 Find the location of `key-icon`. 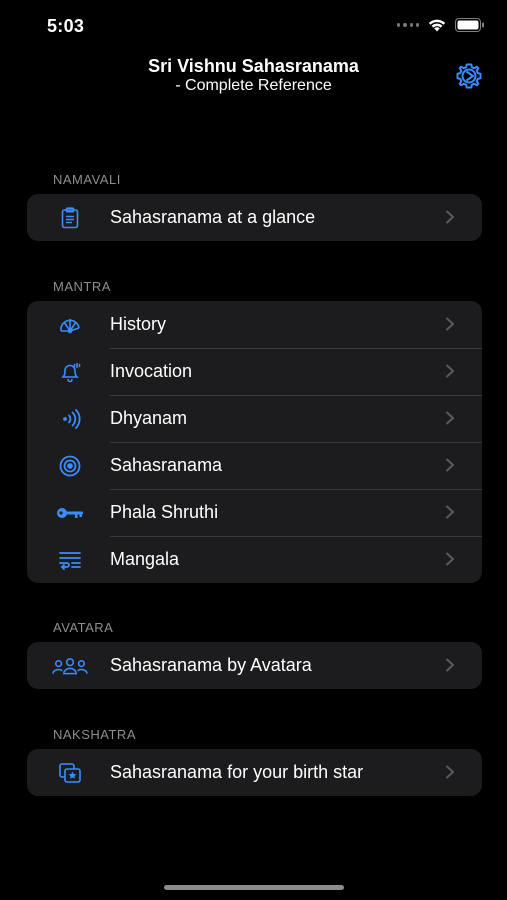

key-icon is located at coordinates (70, 513).